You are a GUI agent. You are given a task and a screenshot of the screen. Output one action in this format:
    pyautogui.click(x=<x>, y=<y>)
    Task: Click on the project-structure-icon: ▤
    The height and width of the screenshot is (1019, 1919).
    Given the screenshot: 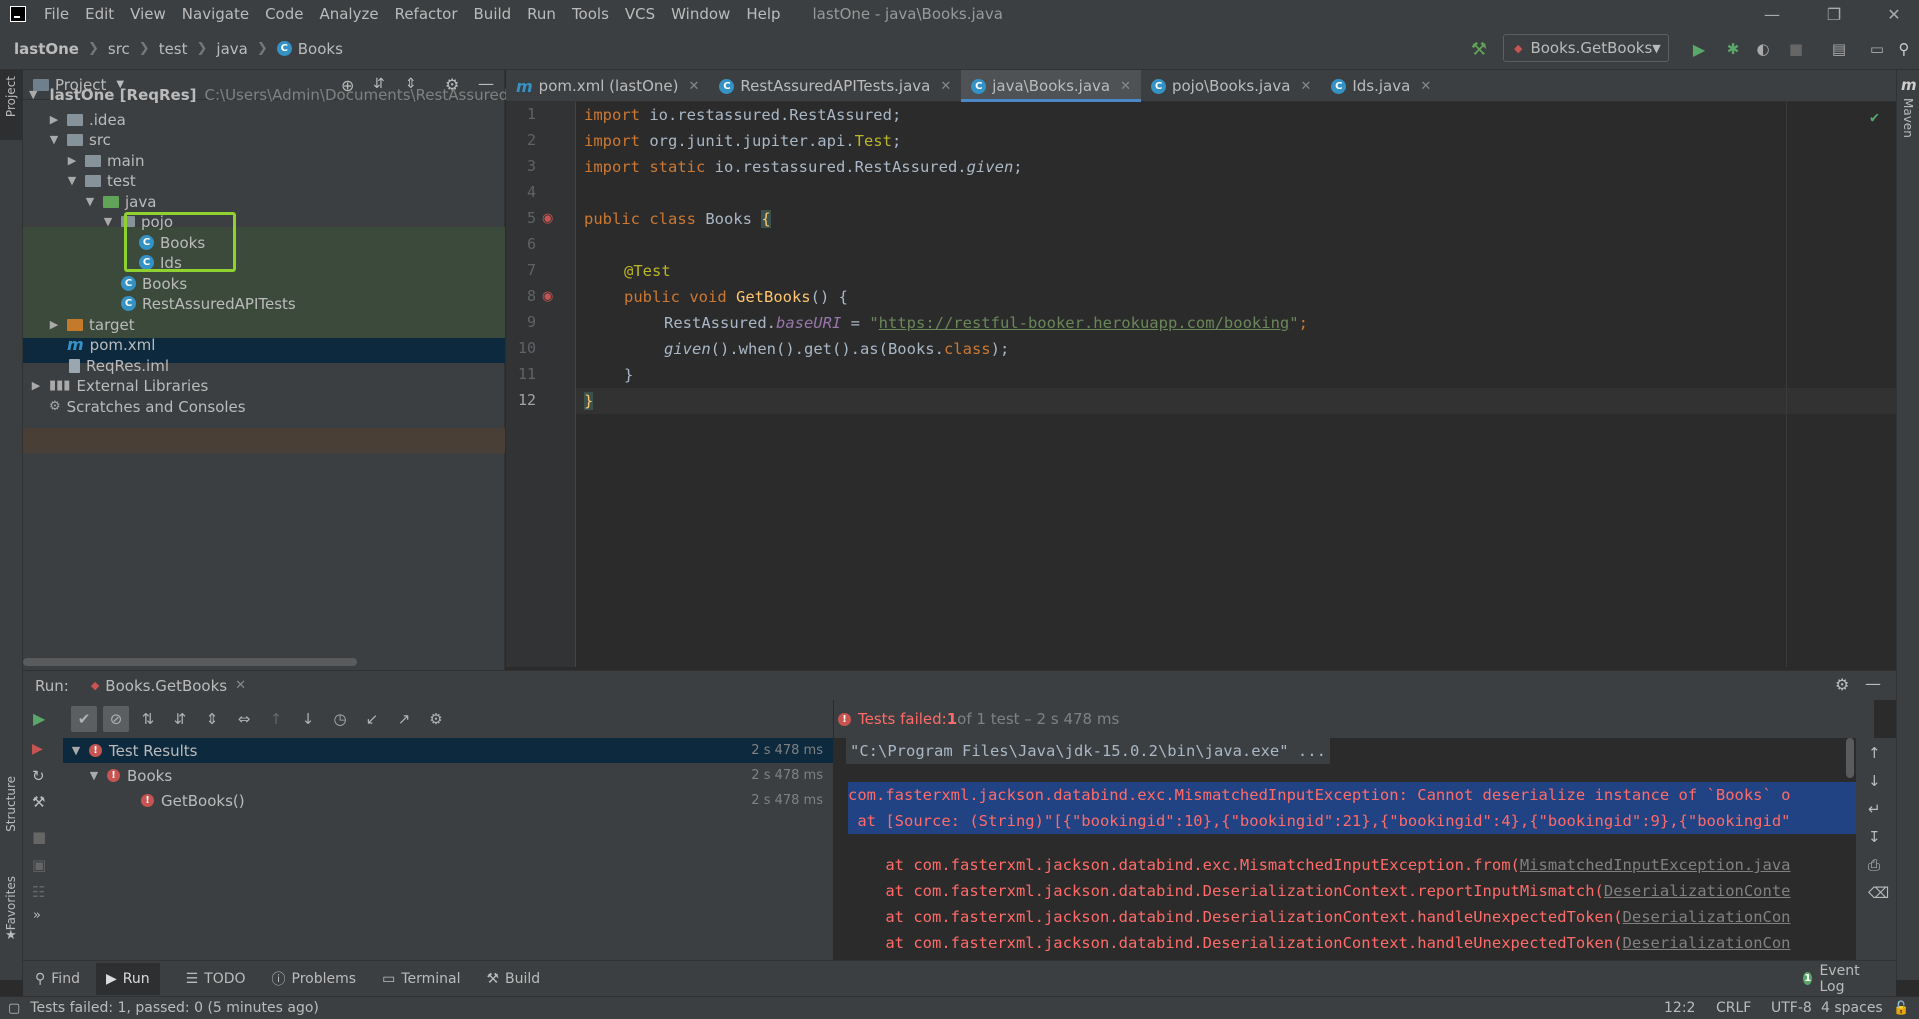 What is the action you would take?
    pyautogui.click(x=1839, y=49)
    